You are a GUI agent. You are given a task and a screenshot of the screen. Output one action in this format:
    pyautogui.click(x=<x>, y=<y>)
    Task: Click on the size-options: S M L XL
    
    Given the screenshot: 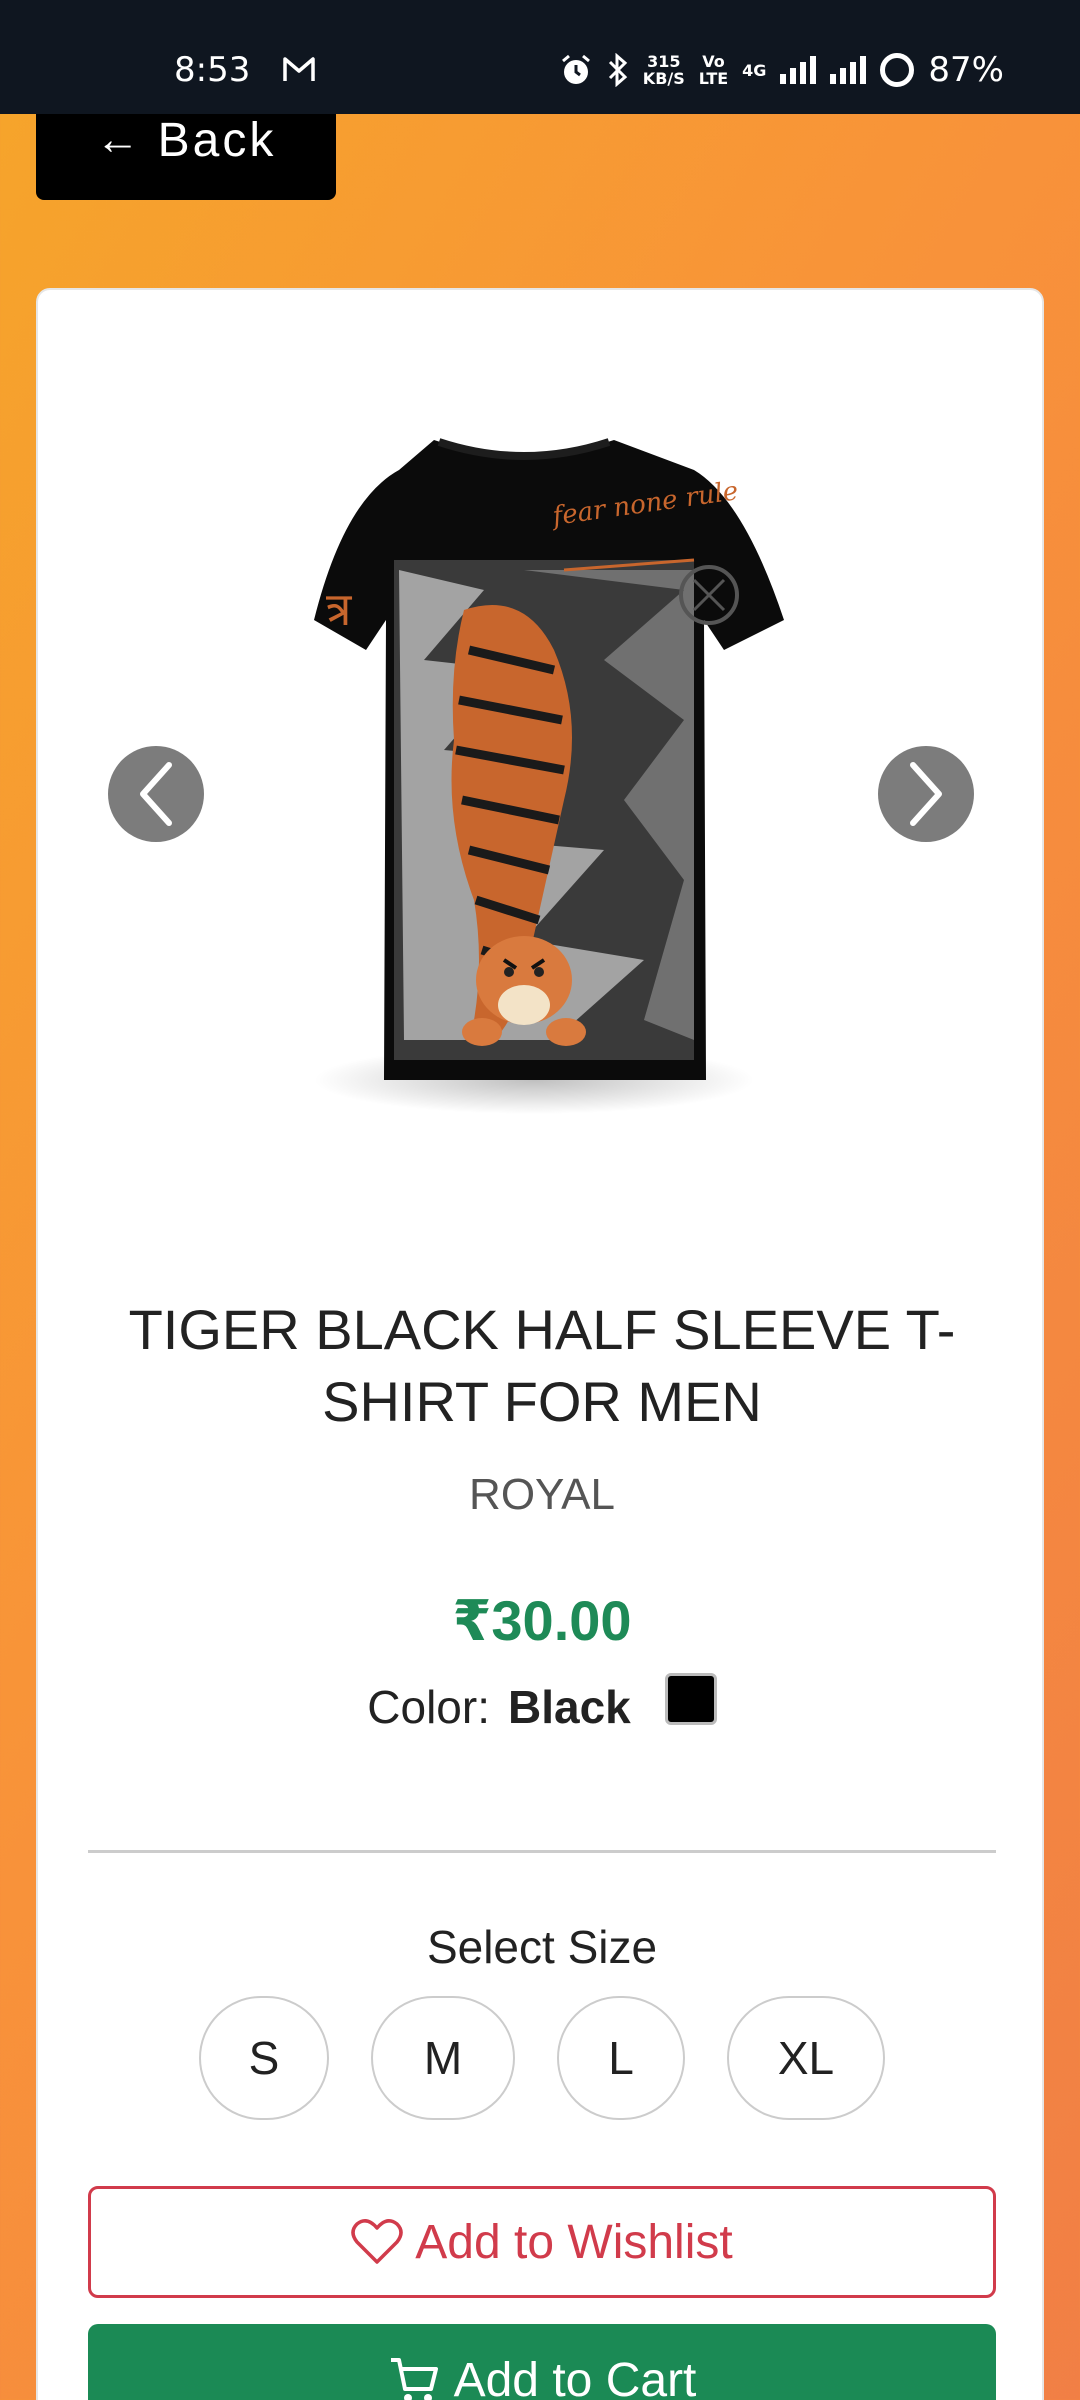 What is the action you would take?
    pyautogui.click(x=542, y=2058)
    